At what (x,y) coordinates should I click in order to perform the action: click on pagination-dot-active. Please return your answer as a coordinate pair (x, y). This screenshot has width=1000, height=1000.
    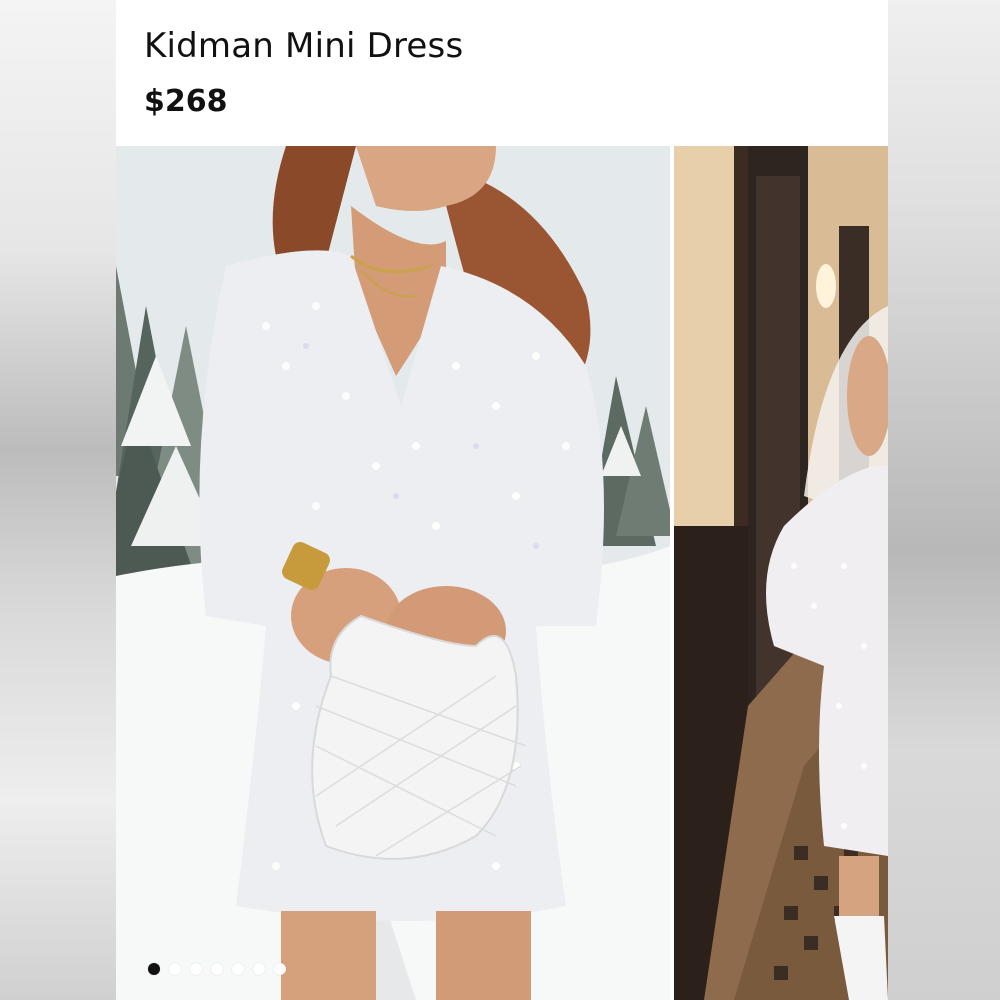
    Looking at the image, I should click on (154, 969).